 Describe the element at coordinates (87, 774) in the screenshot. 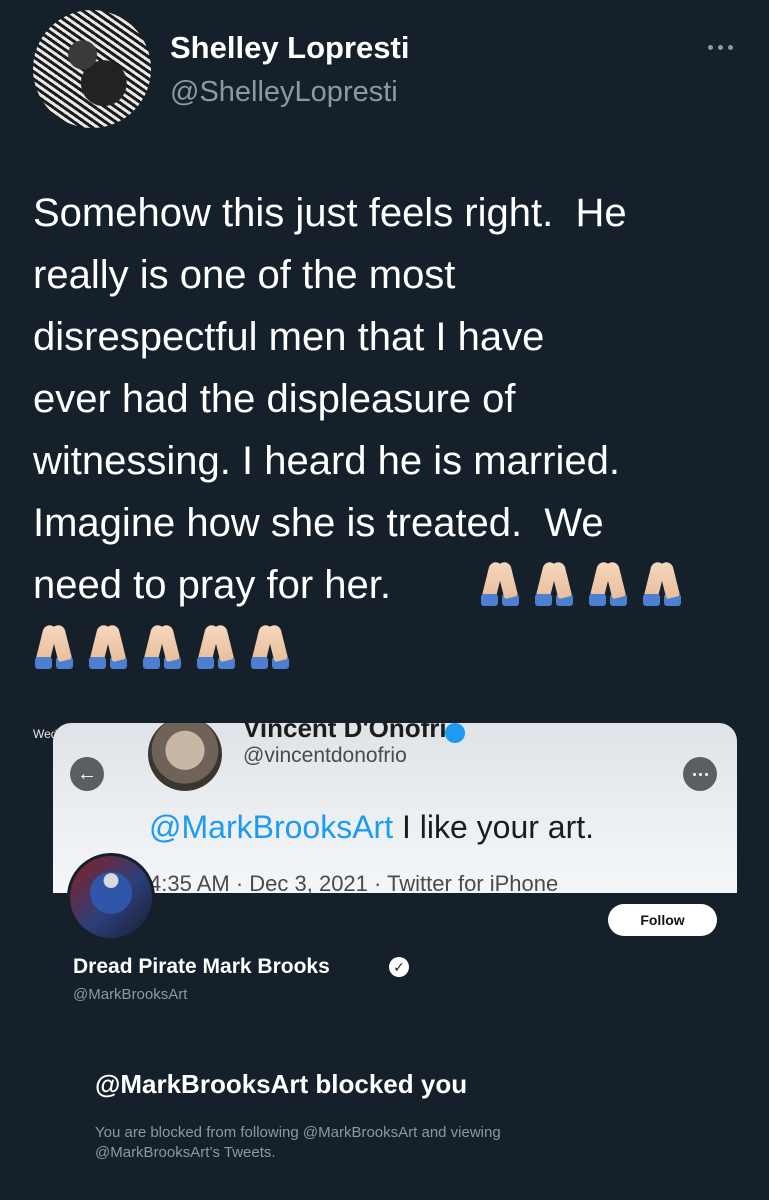

I see `back-arrow-icon: ←` at that location.